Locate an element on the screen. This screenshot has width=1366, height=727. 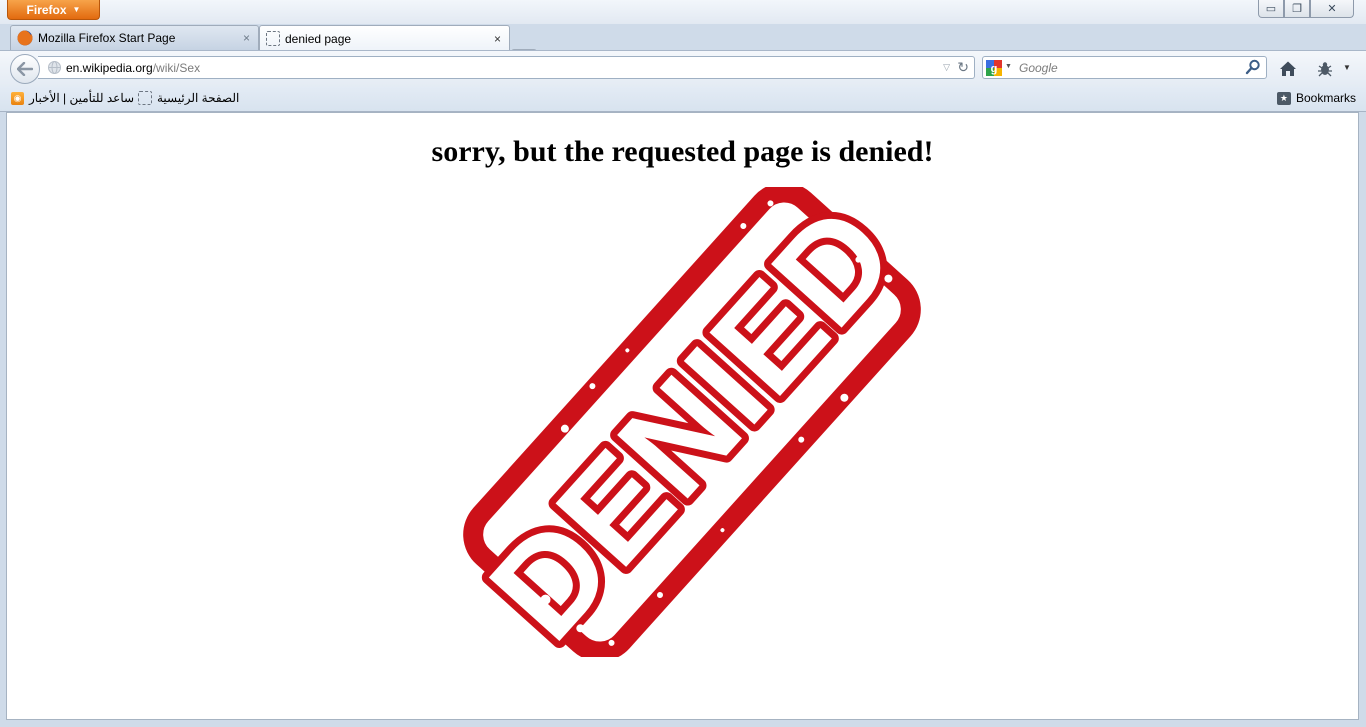
svg-text: g is located at coordinates (994, 69).